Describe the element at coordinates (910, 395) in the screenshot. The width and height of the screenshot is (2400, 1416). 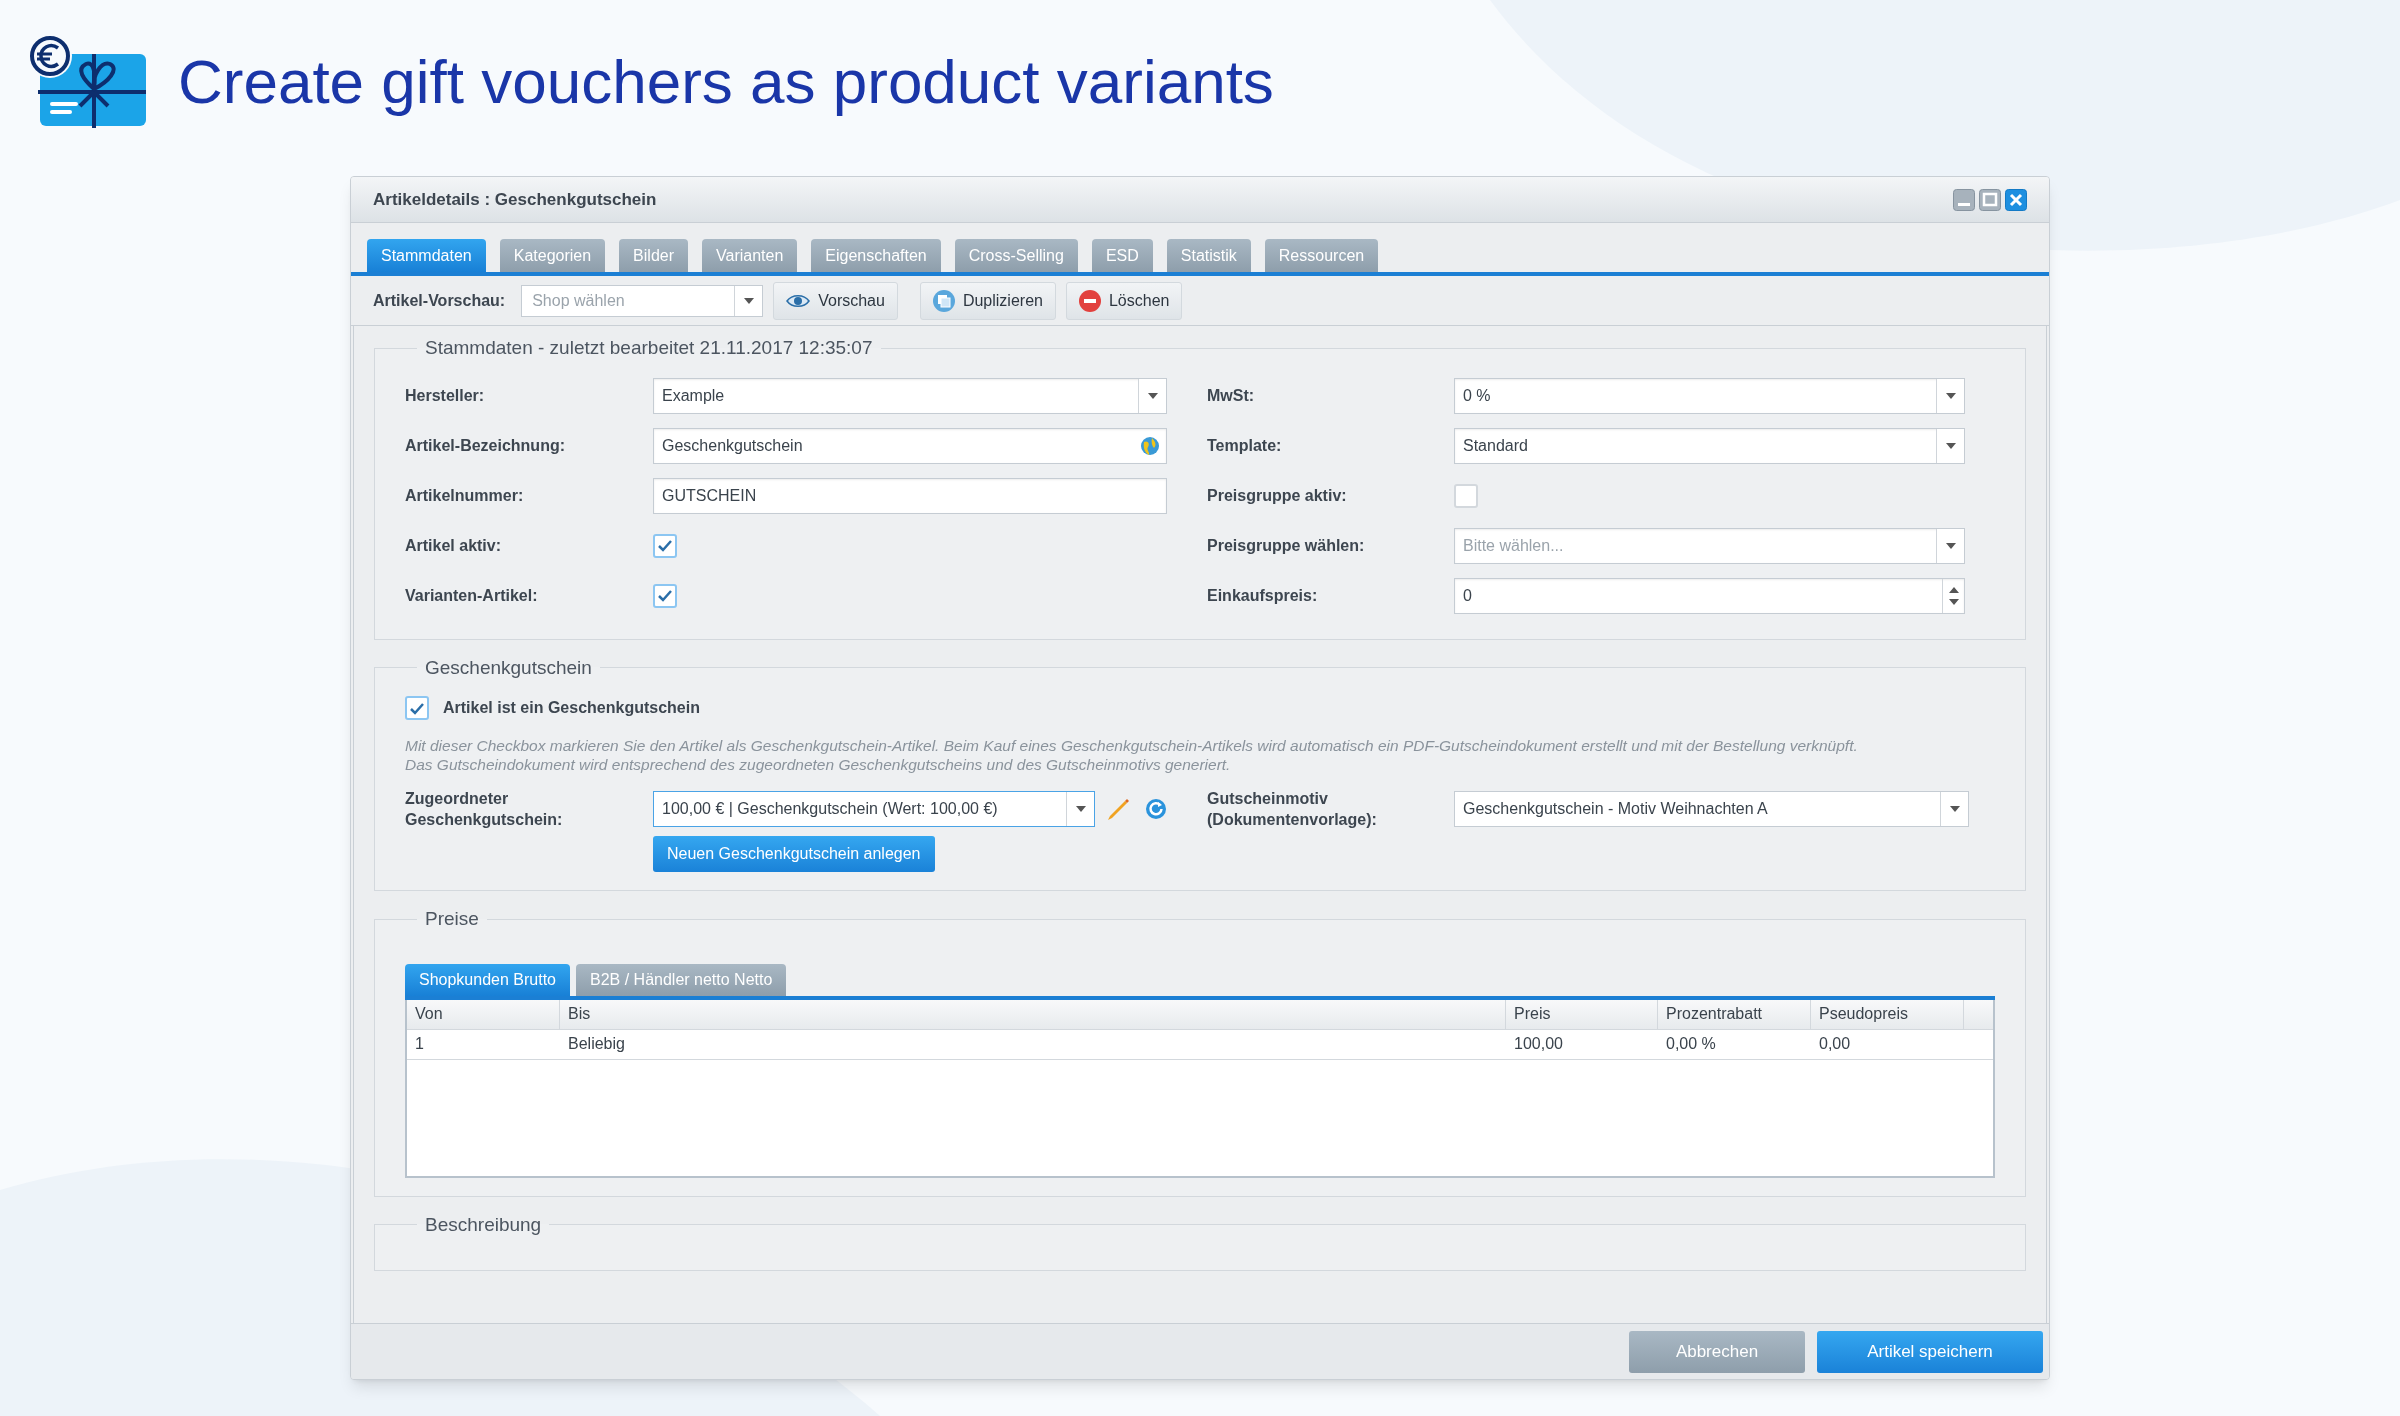
I see `select-field: Example` at that location.